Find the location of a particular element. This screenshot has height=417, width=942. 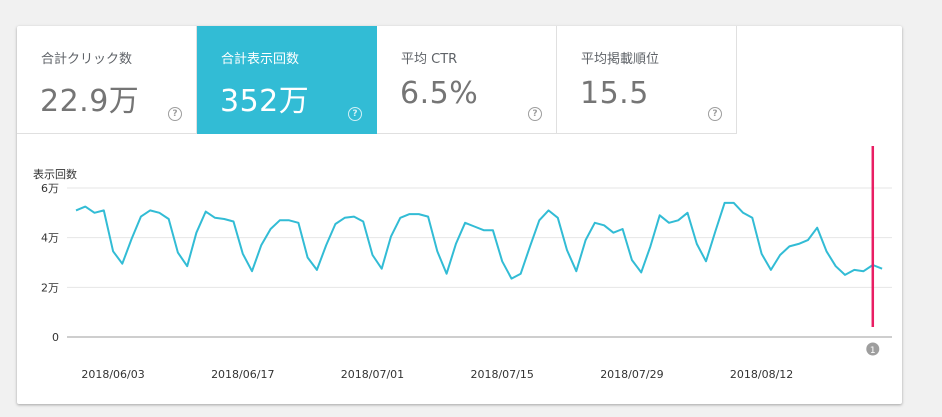

metric-value: 352万 is located at coordinates (265, 101).